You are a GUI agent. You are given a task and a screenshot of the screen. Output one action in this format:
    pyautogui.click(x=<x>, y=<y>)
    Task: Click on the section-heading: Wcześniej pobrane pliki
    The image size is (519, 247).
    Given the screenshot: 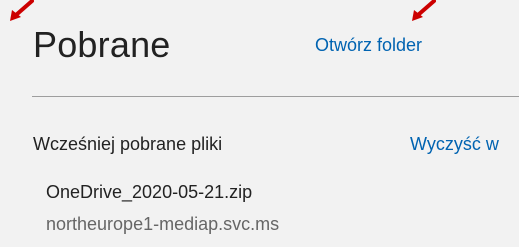 What is the action you would take?
    pyautogui.click(x=128, y=144)
    